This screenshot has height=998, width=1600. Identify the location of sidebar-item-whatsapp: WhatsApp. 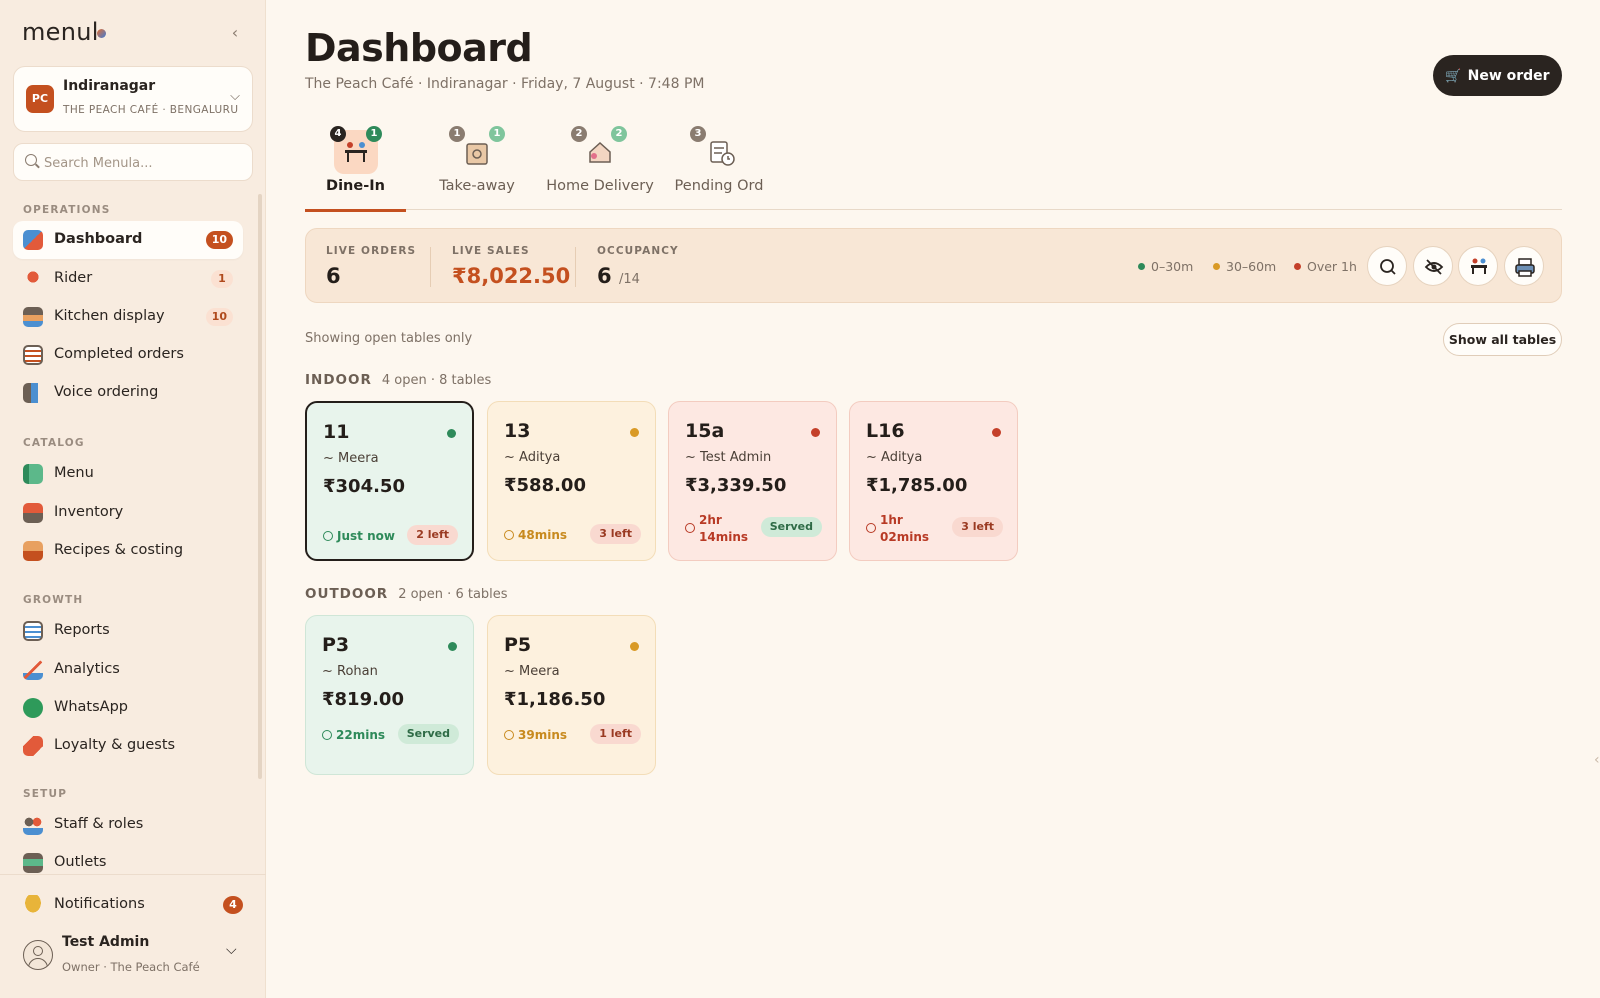
(128, 708).